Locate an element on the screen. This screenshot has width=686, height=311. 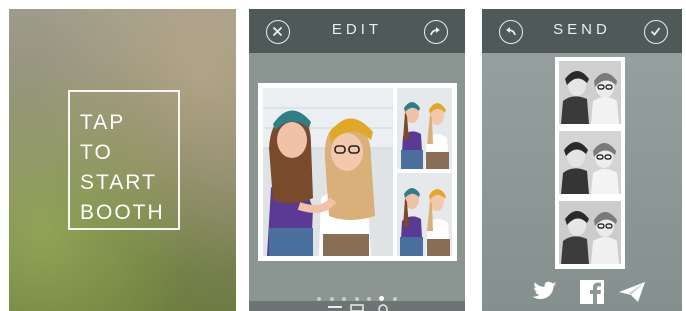
twitter-icon is located at coordinates (545, 292).